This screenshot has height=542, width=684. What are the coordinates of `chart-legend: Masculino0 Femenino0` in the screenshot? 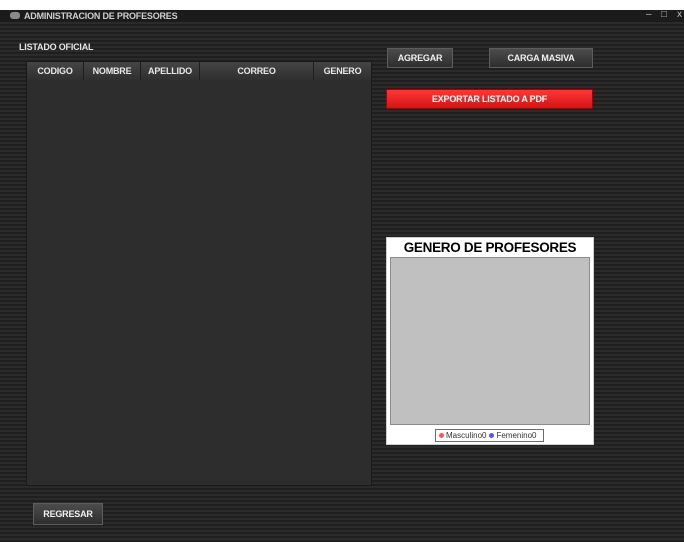 It's located at (489, 435).